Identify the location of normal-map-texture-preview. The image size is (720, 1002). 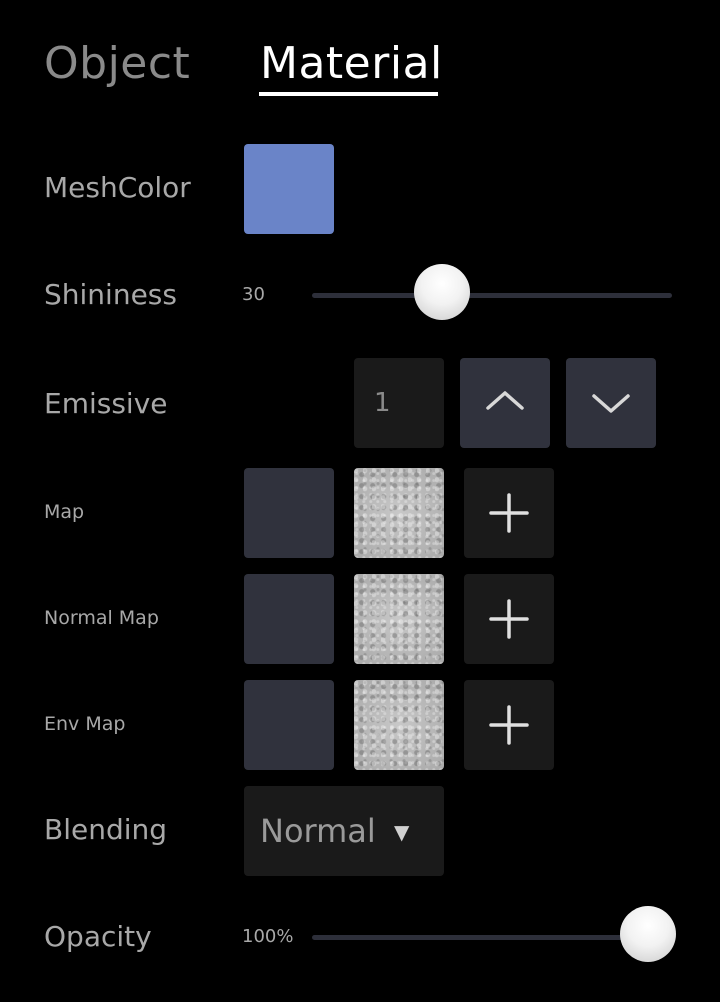
(399, 619).